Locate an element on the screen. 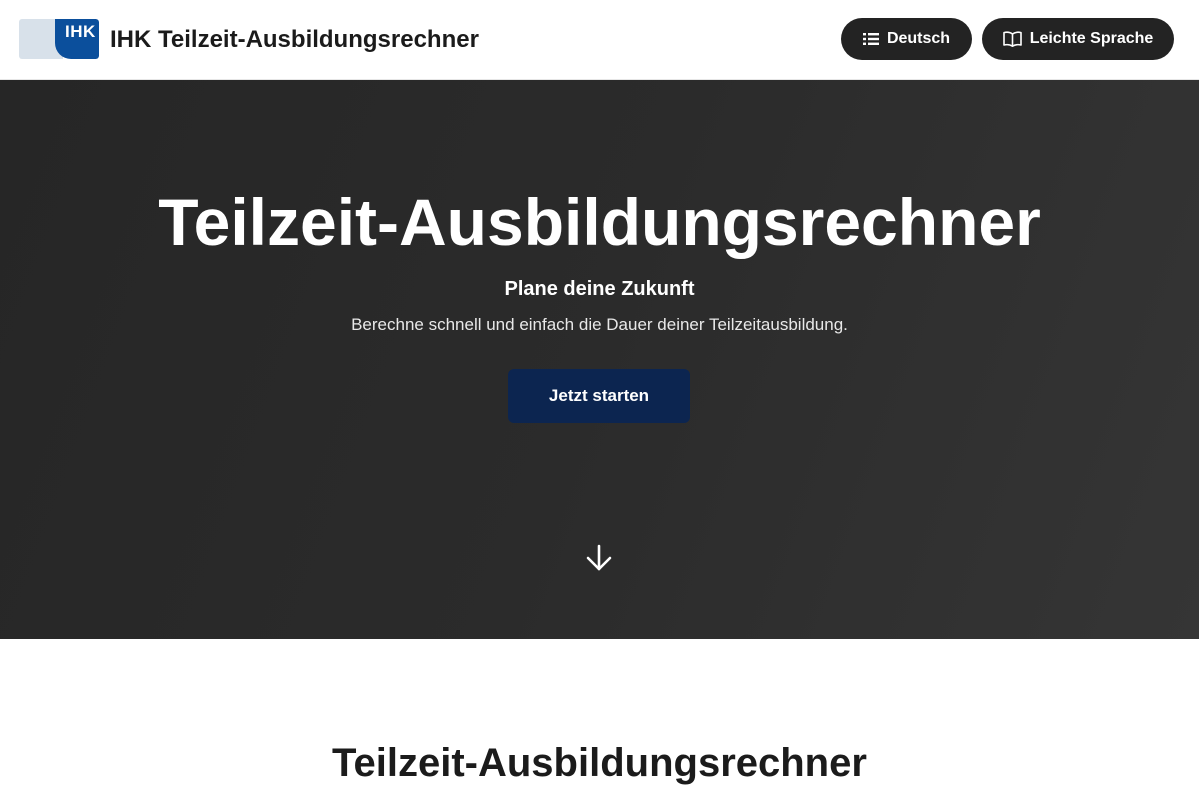  site-title: IHK Teilzeit-Ausbildungsrechner is located at coordinates (294, 40).